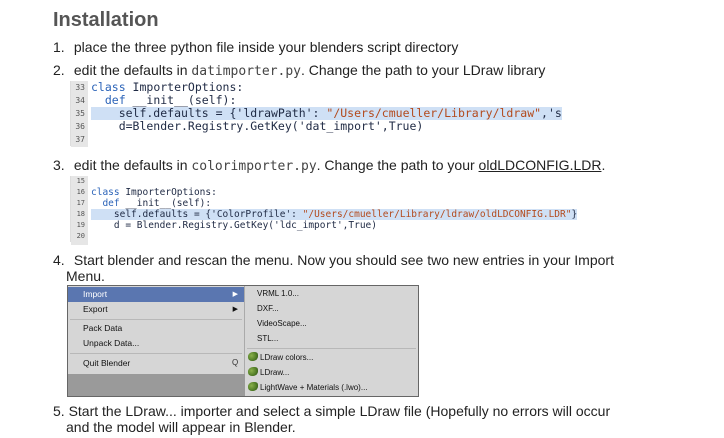  Describe the element at coordinates (156, 309) in the screenshot. I see `menu-item-export: Export ▶` at that location.